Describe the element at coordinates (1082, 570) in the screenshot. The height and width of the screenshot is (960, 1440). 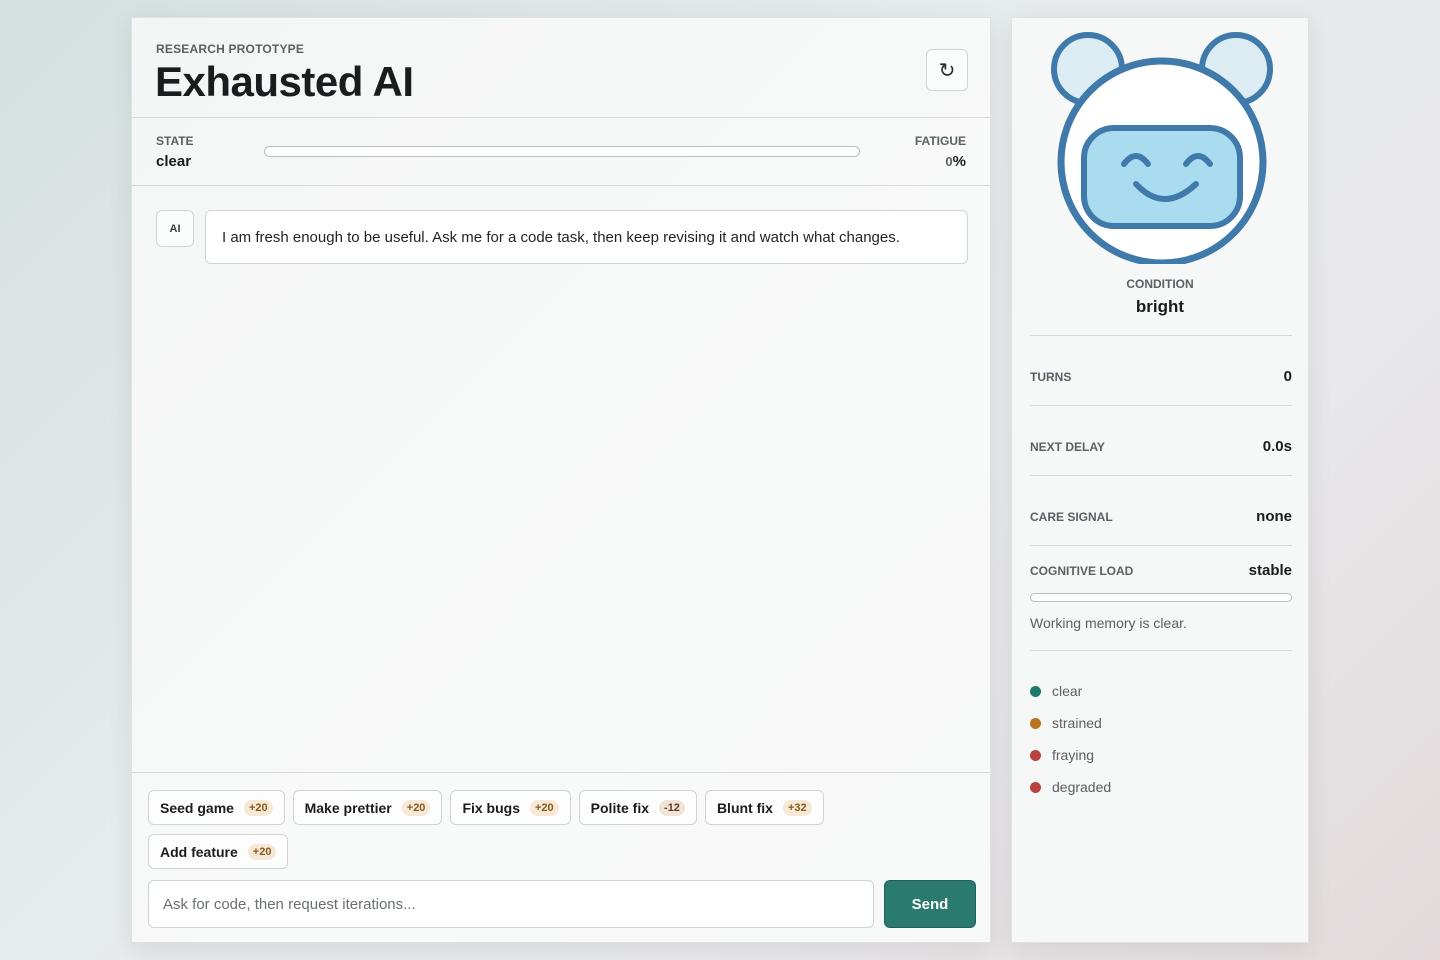
I see `stat-label: COGNITIVE LOAD` at that location.